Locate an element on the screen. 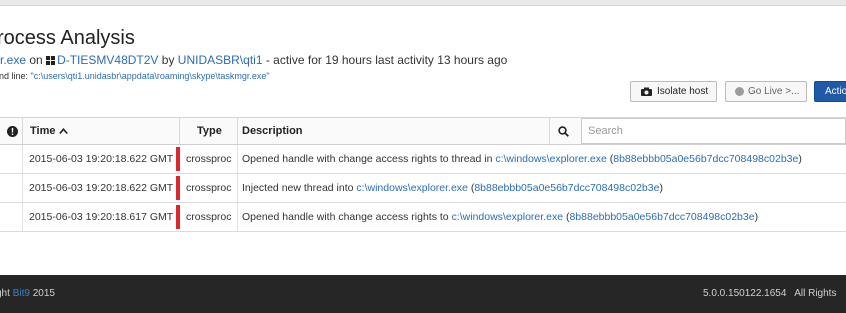 Image resolution: width=846 pixels, height=313 pixels. footer-version-info: 5.0.0.150122.1654 All Rights is located at coordinates (769, 293).